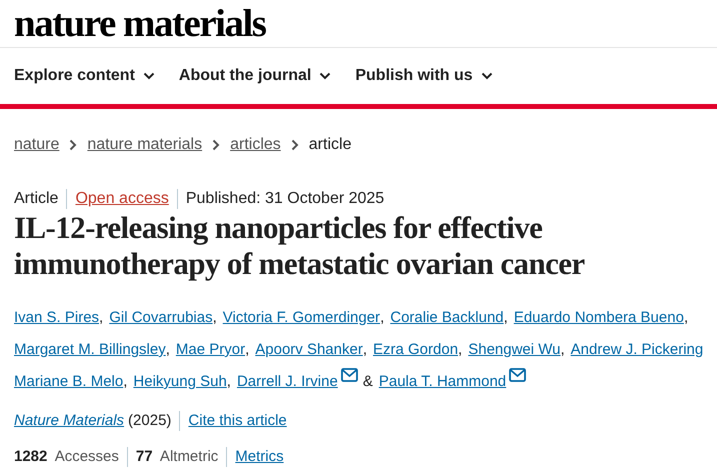 The height and width of the screenshot is (469, 717). I want to click on published-date: Published: 31 October 2025, so click(285, 199).